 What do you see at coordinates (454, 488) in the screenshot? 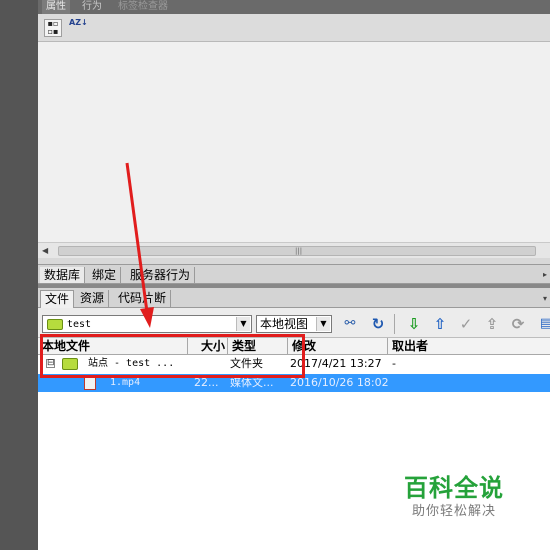
I see `watermark-title: 百科全说` at bounding box center [454, 488].